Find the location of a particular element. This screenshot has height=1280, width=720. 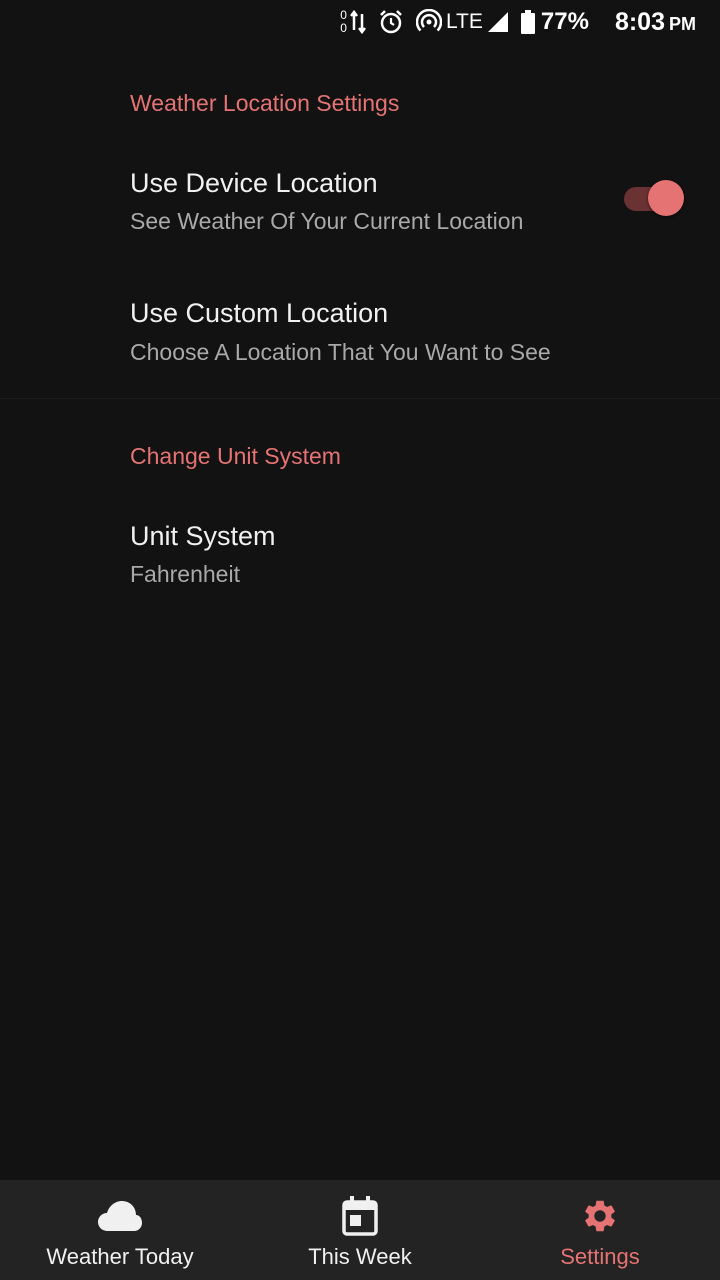

bottom-navigation: Weather Today This Week Settings is located at coordinates (360, 1230).